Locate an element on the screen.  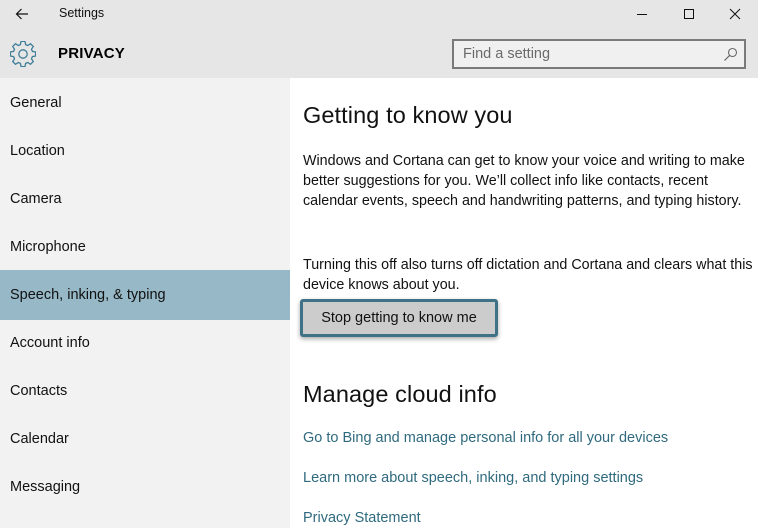
close-button is located at coordinates (735, 14).